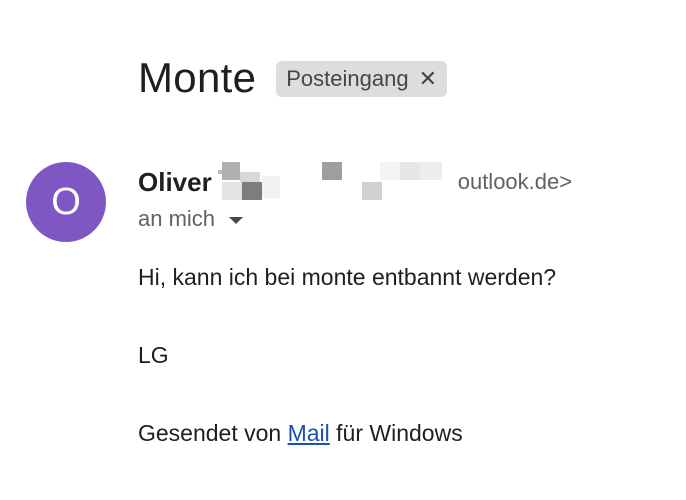  Describe the element at coordinates (428, 79) in the screenshot. I see `close-icon: ✕` at that location.